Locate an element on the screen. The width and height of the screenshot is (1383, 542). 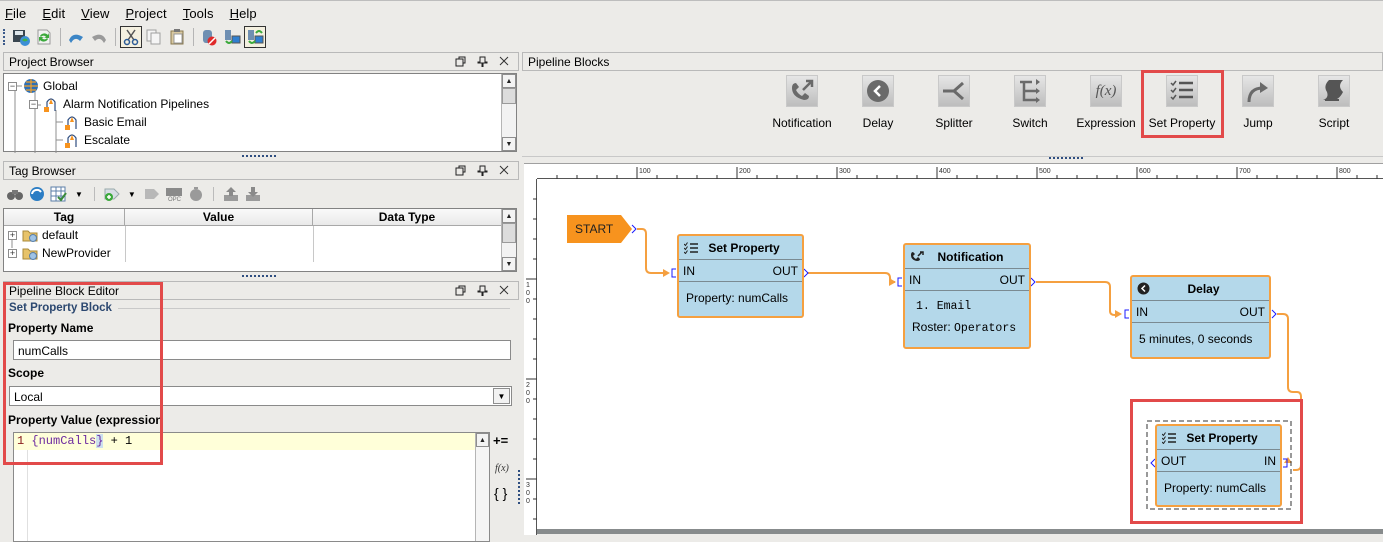
palette-splitter: Splitter is located at coordinates (954, 102).